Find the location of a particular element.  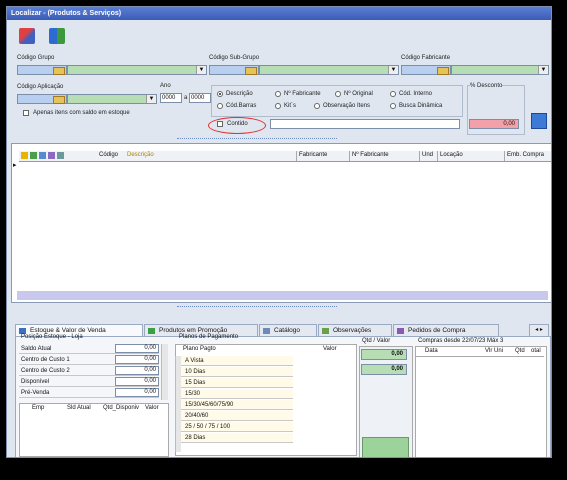

tab-observacoes: Observações is located at coordinates (355, 330).